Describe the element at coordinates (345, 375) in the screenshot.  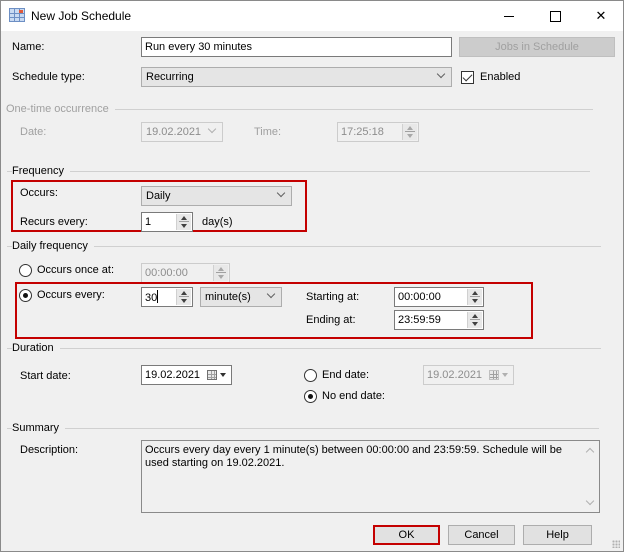
I see `end-date-label: End date:` at that location.